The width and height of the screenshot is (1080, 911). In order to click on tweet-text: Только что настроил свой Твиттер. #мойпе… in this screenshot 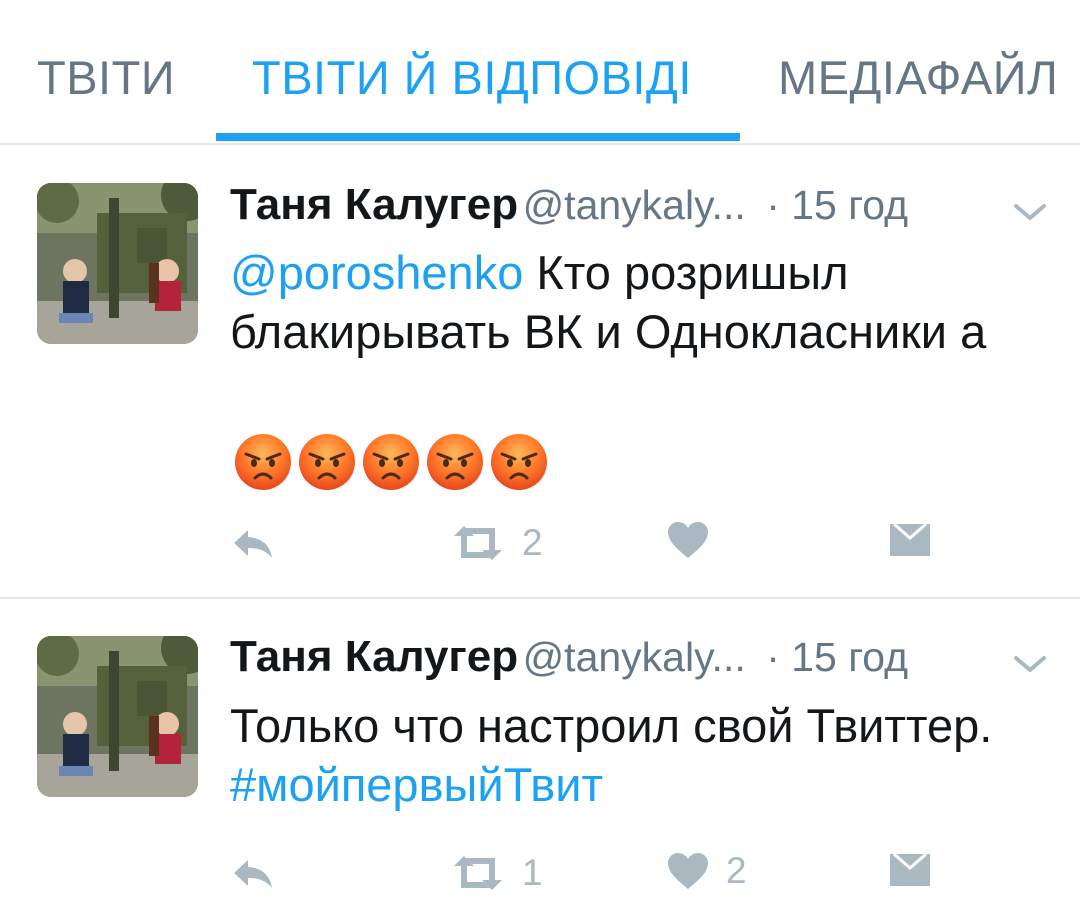, I will do `click(645, 755)`.